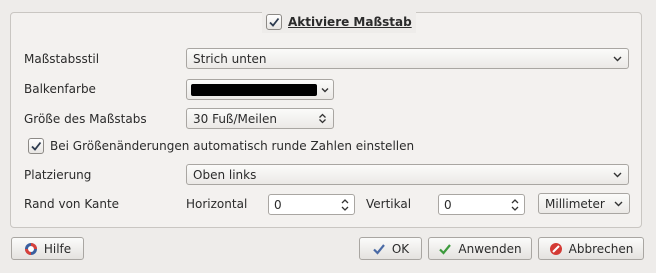 The width and height of the screenshot is (656, 273). Describe the element at coordinates (85, 119) in the screenshot. I see `size-label: Größe des Maßstabs` at that location.